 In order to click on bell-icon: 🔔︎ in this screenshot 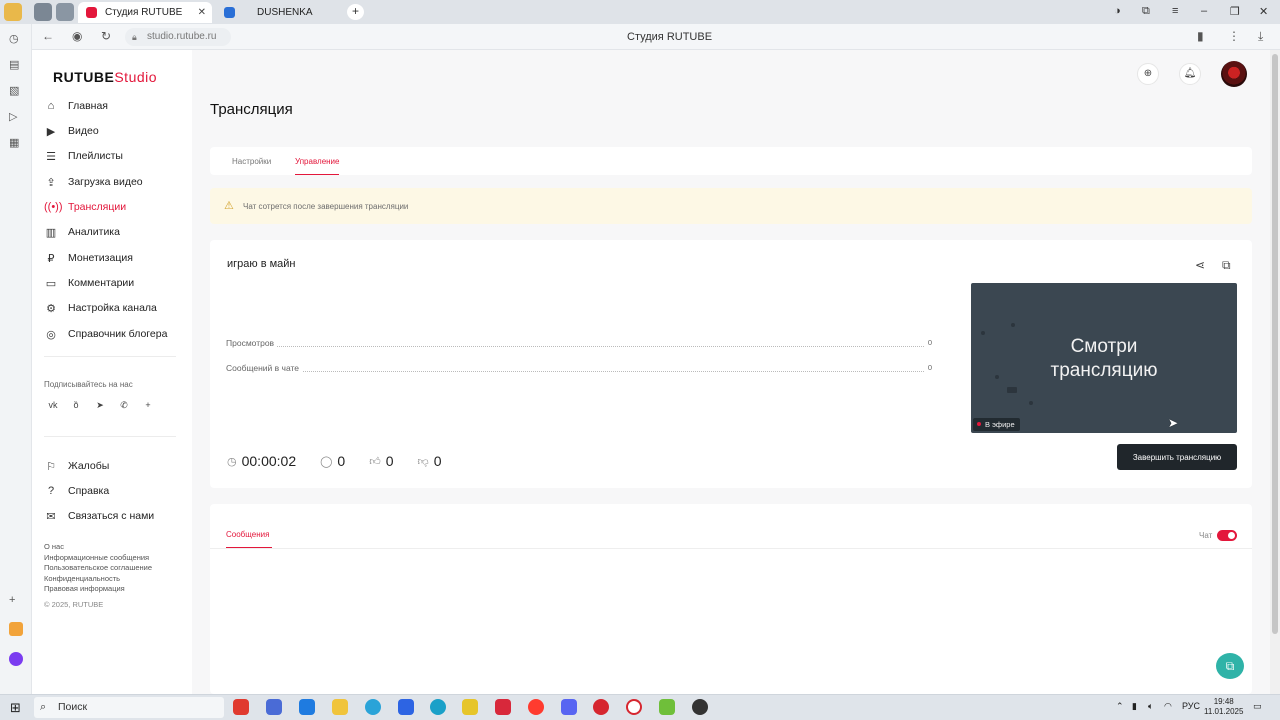, I will do `click(1190, 74)`.